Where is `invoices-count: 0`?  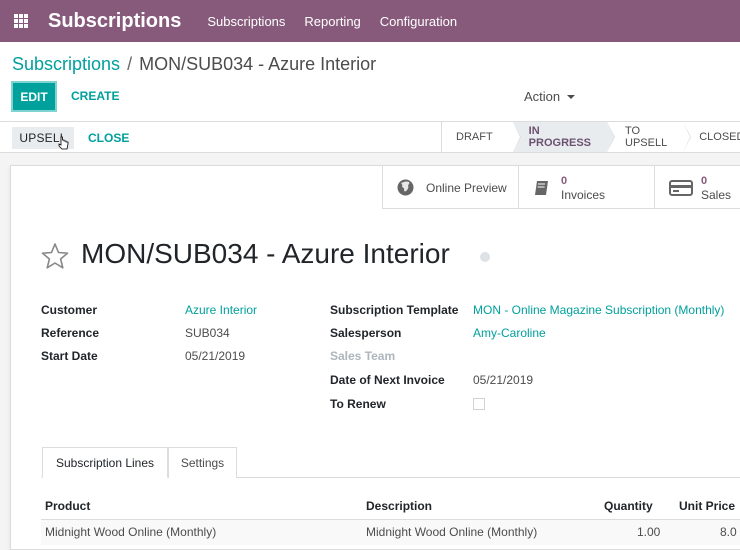 invoices-count: 0 is located at coordinates (564, 180).